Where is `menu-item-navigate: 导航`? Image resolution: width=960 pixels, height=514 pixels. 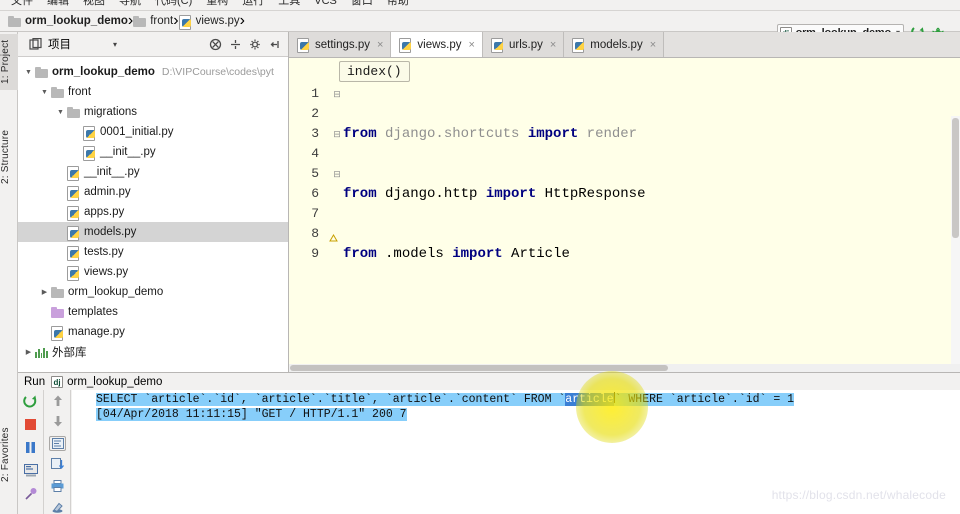 menu-item-navigate: 导航 is located at coordinates (130, 3).